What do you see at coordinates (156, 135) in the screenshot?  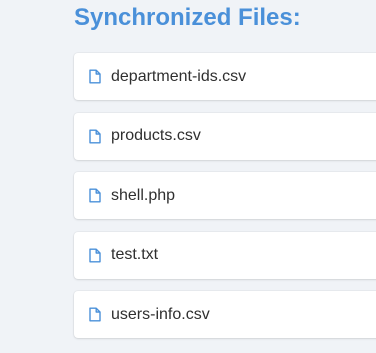 I see `file-name: products.csv` at bounding box center [156, 135].